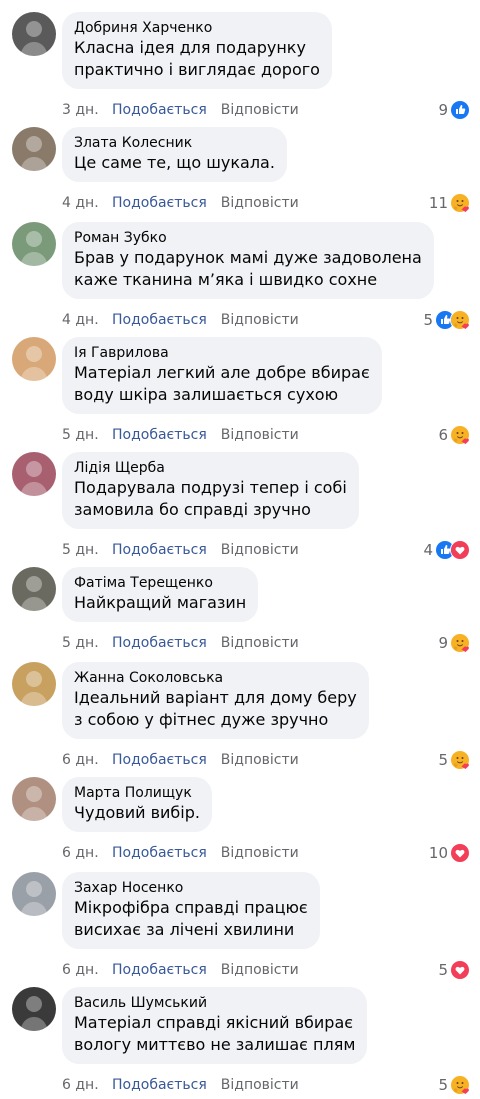 This screenshot has width=480, height=1099. Describe the element at coordinates (184, 929) in the screenshot. I see `comment-text: висихає за лічені хвилини` at that location.